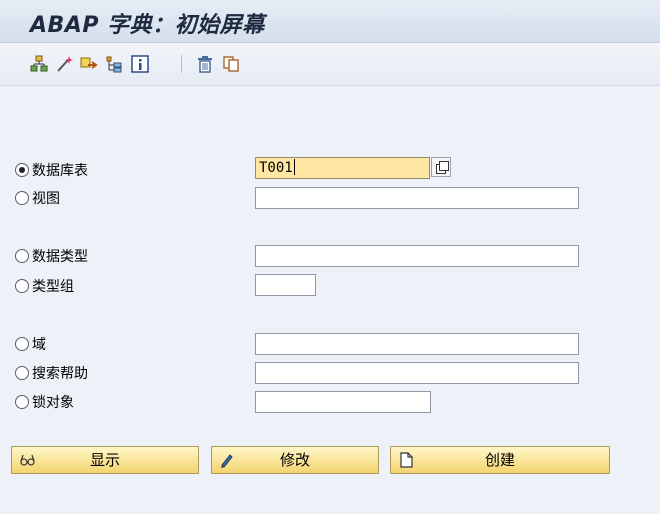 This screenshot has width=660, height=514. What do you see at coordinates (231, 64) in the screenshot?
I see `copy-icon` at bounding box center [231, 64].